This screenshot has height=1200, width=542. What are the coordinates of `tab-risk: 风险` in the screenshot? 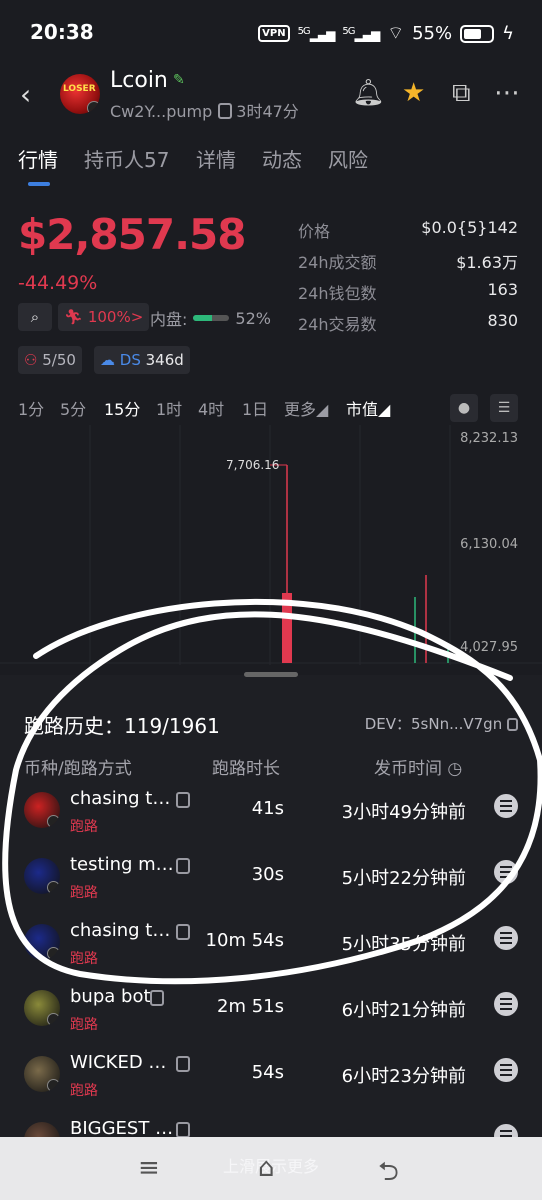 It's located at (348, 158).